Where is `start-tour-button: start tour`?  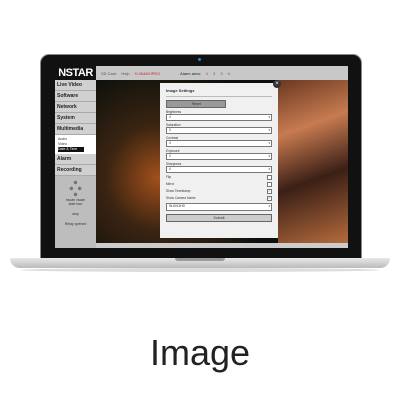 start-tour-button: start tour is located at coordinates (75, 204).